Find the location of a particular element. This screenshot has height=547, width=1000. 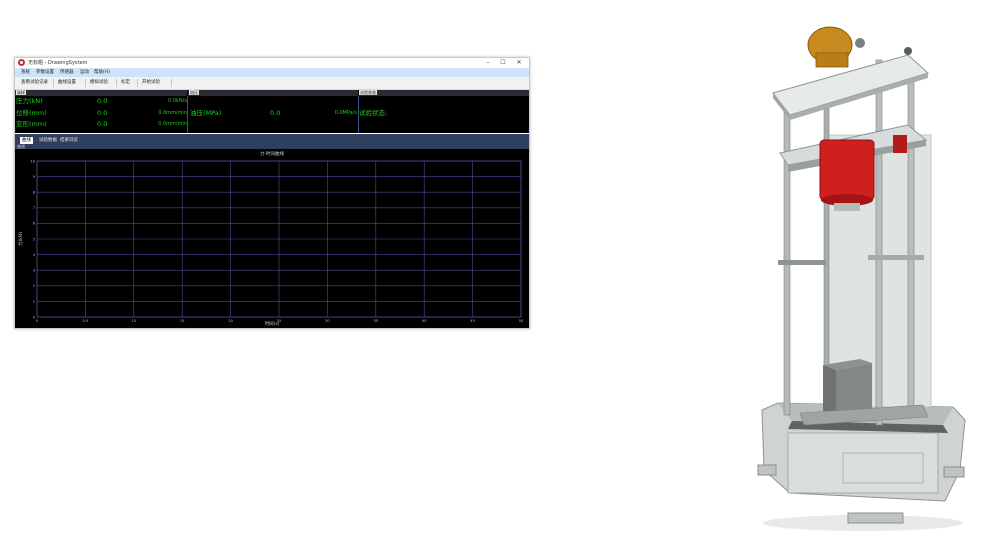

displacement-value: 0.0 is located at coordinates (102, 113).